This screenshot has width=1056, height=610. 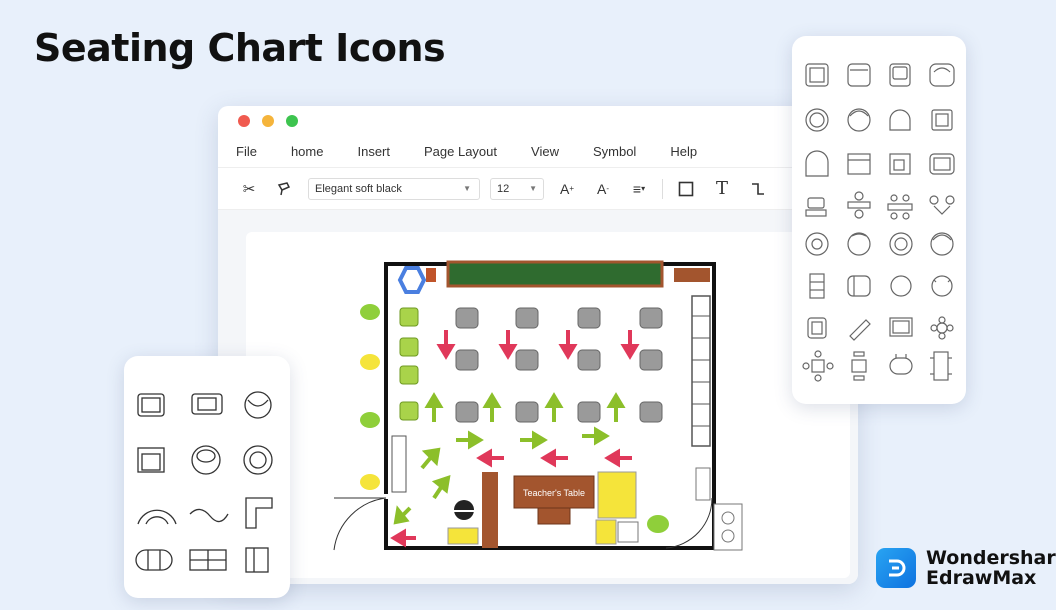 I want to click on toolbar: ✂ Elegant soft black ▼ 12 ▼ A + A- ≡ ▾ T, so click(x=538, y=189).